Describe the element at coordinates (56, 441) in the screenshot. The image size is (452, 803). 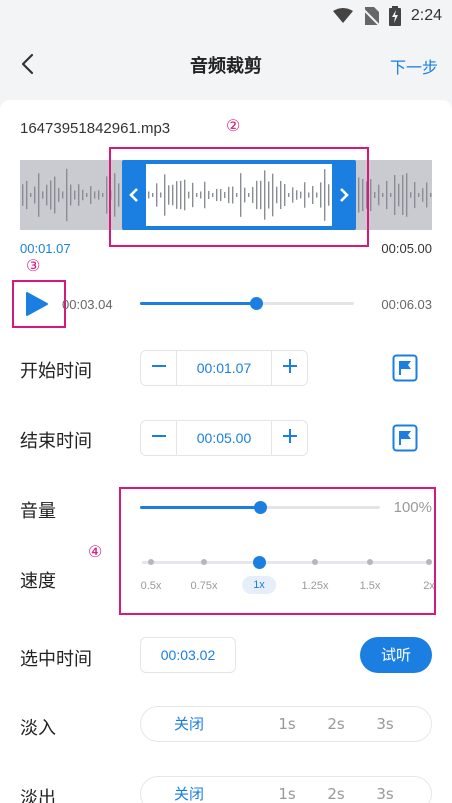
I see `end-time-label: 结束时间` at that location.